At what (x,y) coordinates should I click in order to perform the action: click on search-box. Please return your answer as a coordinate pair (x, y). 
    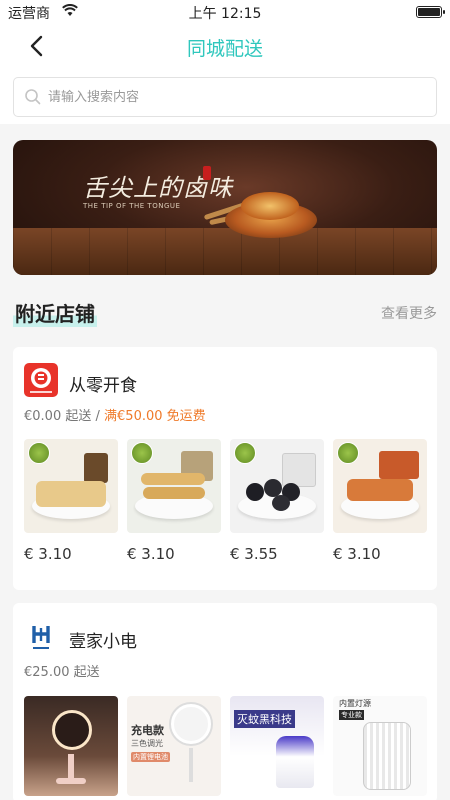
    Looking at the image, I should click on (225, 97).